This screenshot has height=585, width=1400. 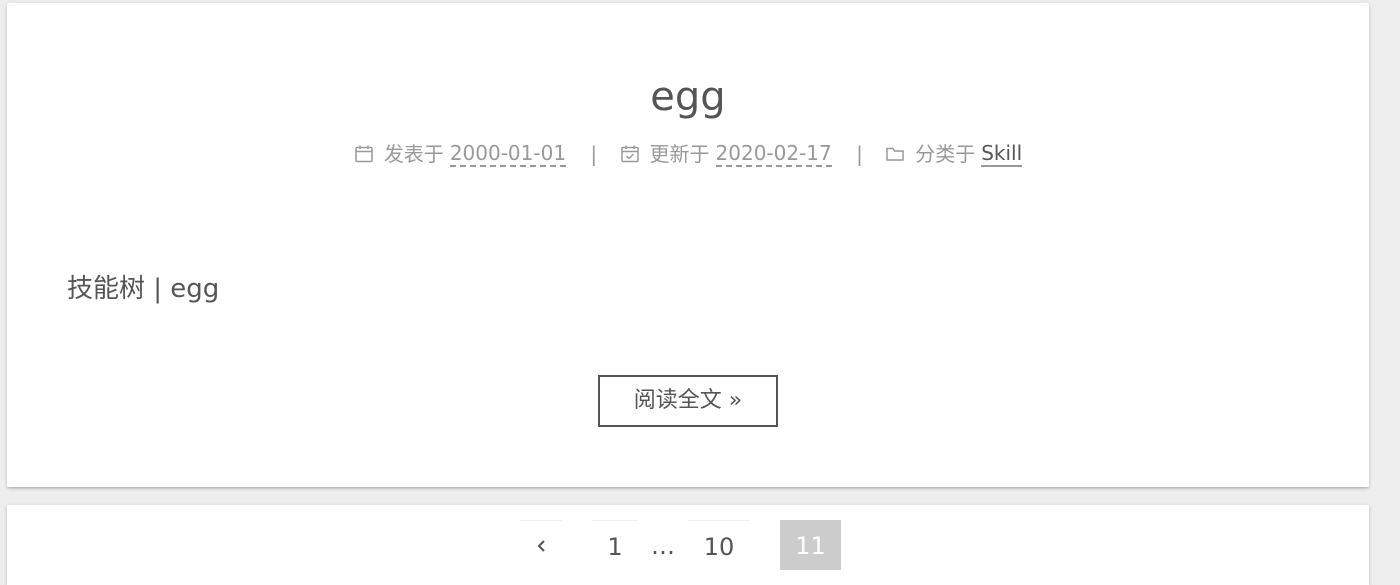 I want to click on updated-date: 2020-02-17, so click(x=773, y=153).